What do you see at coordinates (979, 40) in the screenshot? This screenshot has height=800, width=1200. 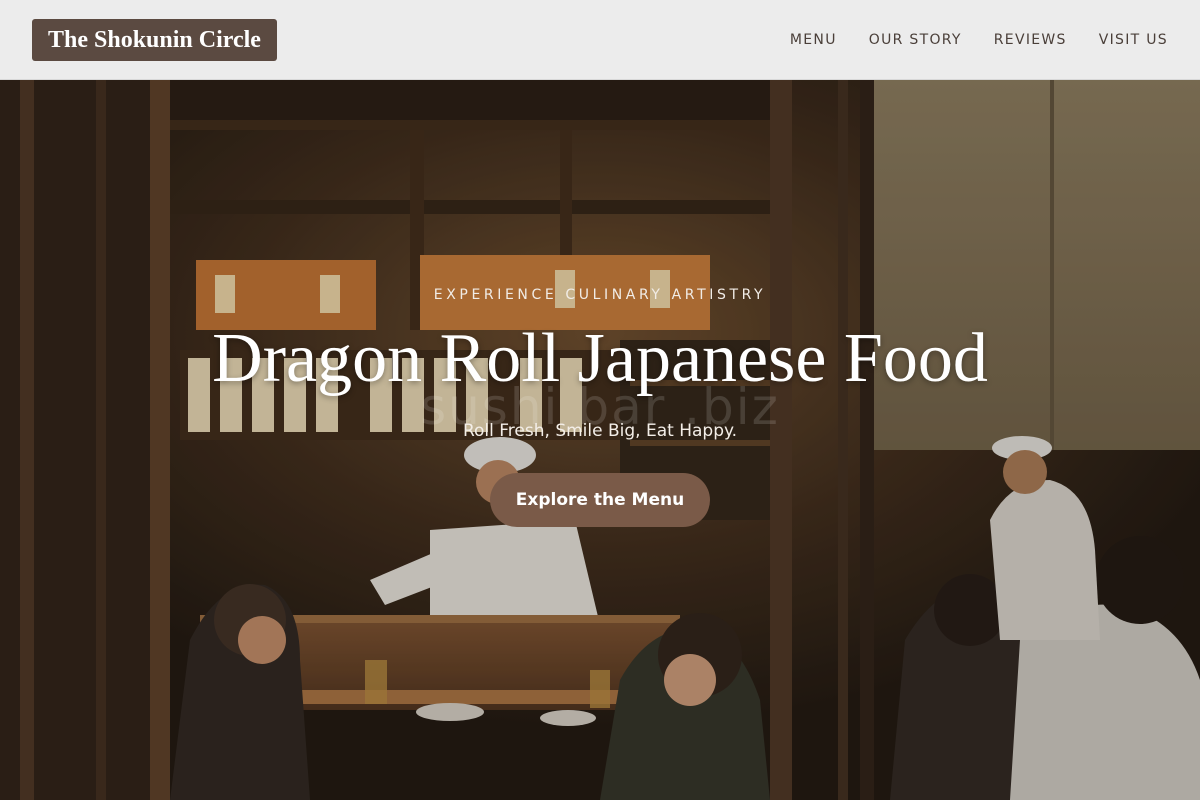 I see `main-nav: MENU OUR STORY REVIEWS VISIT US` at bounding box center [979, 40].